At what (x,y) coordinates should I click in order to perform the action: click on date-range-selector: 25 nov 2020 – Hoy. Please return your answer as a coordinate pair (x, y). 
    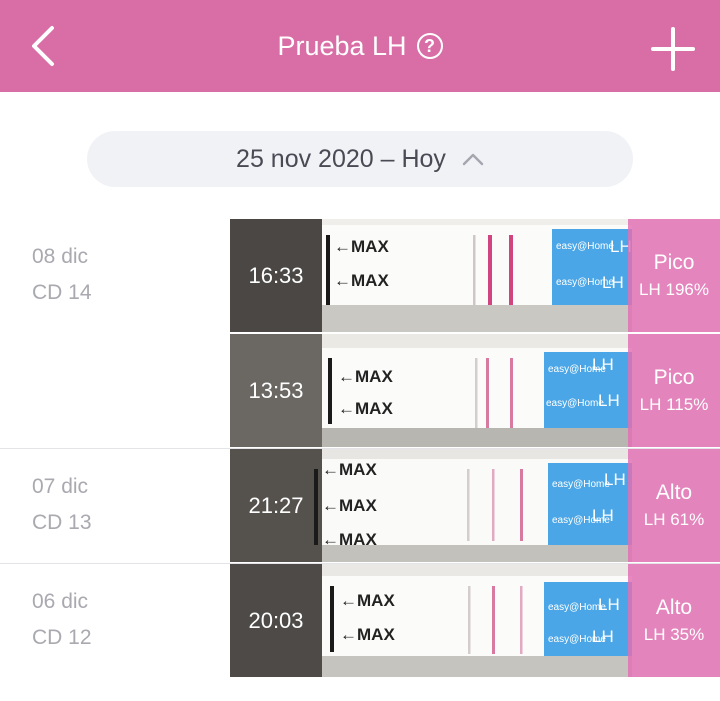
    Looking at the image, I should click on (360, 159).